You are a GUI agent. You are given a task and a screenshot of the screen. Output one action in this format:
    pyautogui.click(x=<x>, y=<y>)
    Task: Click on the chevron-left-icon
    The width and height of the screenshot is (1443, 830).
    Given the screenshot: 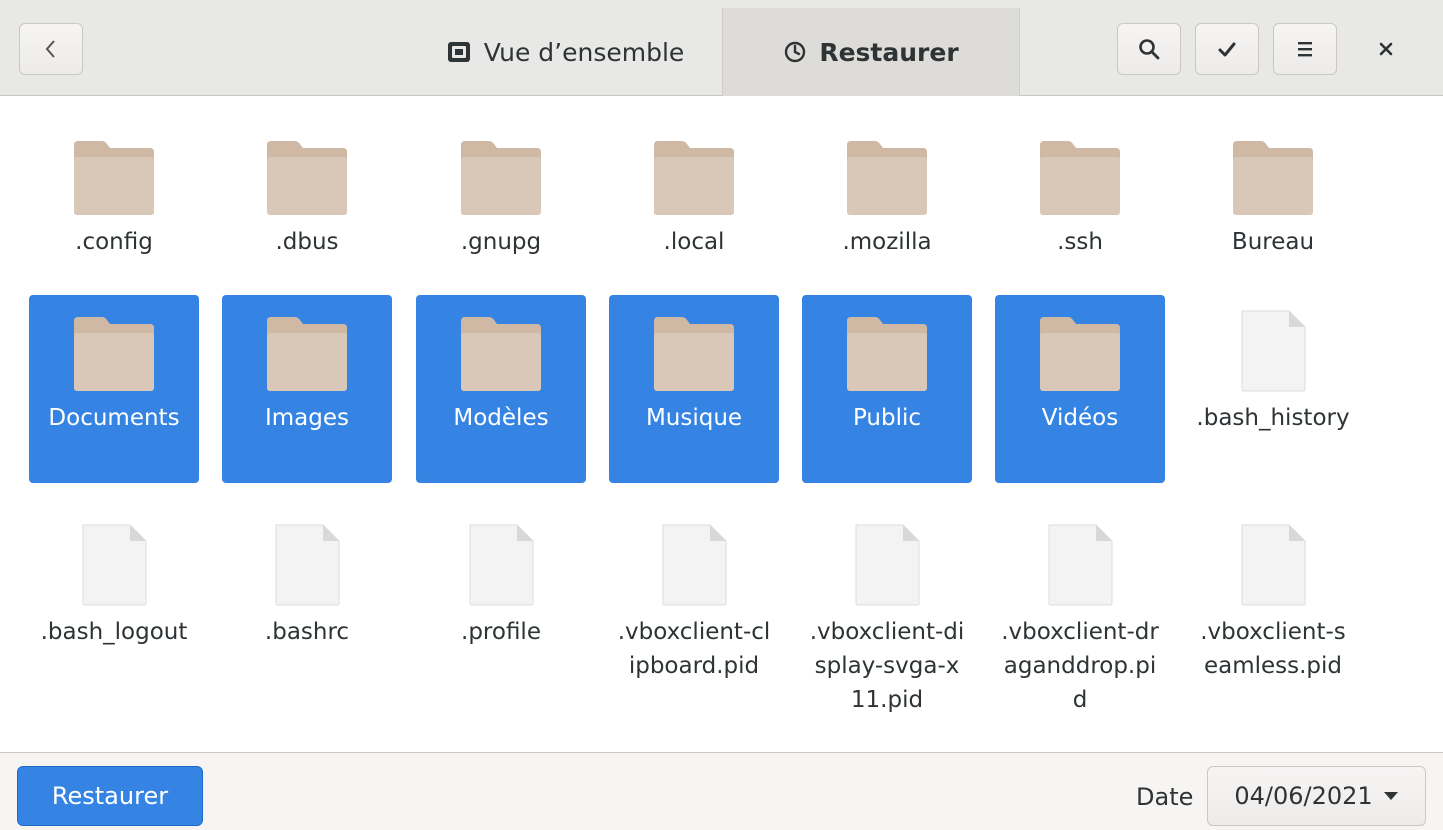 What is the action you would take?
    pyautogui.click(x=50, y=49)
    